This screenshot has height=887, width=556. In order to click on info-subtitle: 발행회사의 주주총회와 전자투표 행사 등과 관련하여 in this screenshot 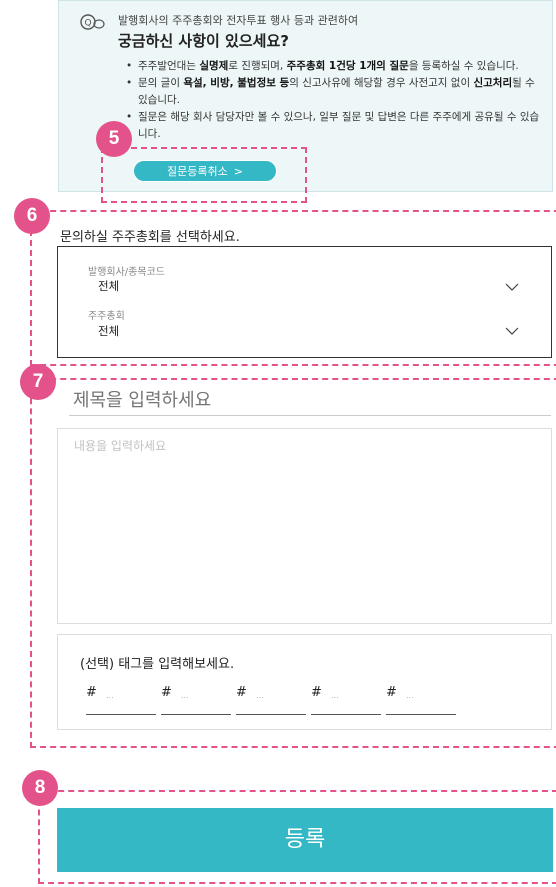, I will do `click(238, 20)`.